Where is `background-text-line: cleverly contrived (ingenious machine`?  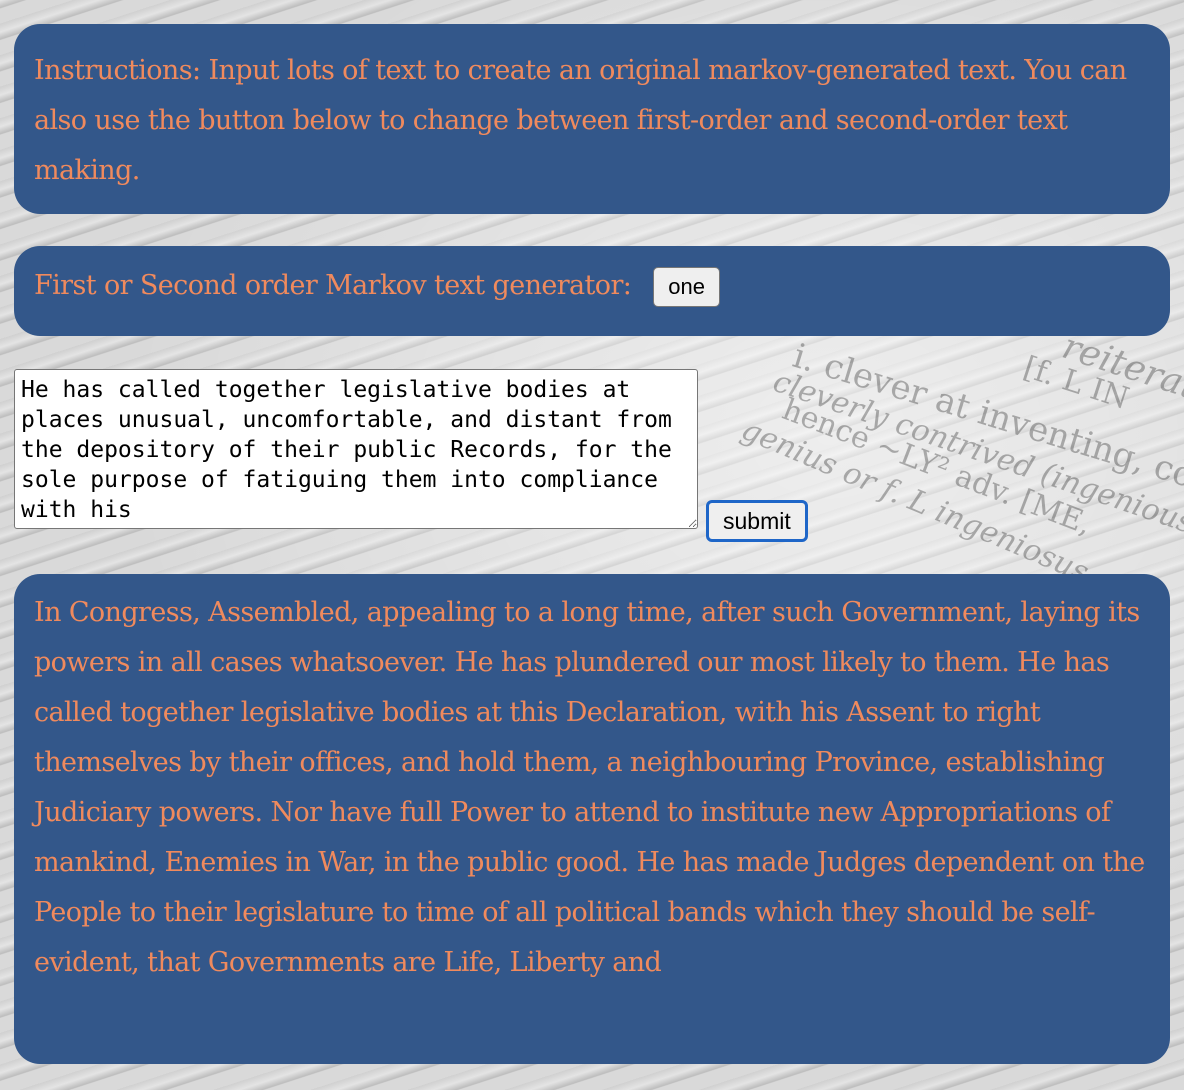 background-text-line: cleverly contrived (ingenious machine is located at coordinates (976, 475).